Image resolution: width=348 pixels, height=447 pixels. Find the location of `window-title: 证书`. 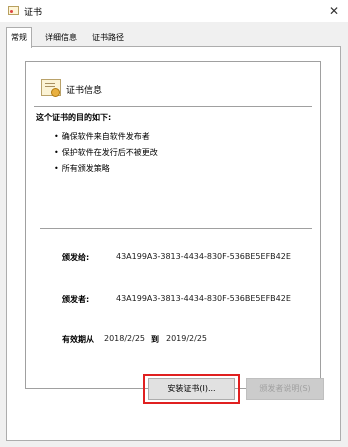

window-title: 证书 is located at coordinates (33, 13).